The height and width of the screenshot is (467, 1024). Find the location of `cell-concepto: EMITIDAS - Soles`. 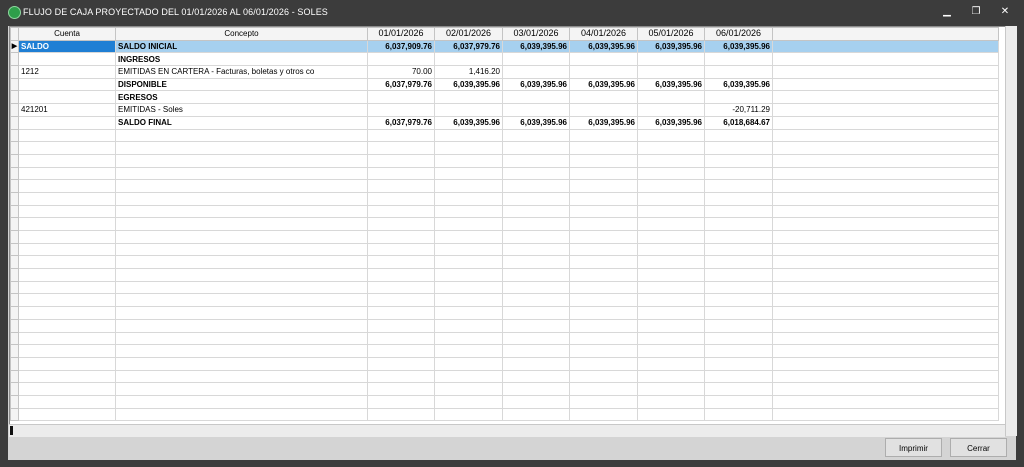

cell-concepto: EMITIDAS - Soles is located at coordinates (241, 110).